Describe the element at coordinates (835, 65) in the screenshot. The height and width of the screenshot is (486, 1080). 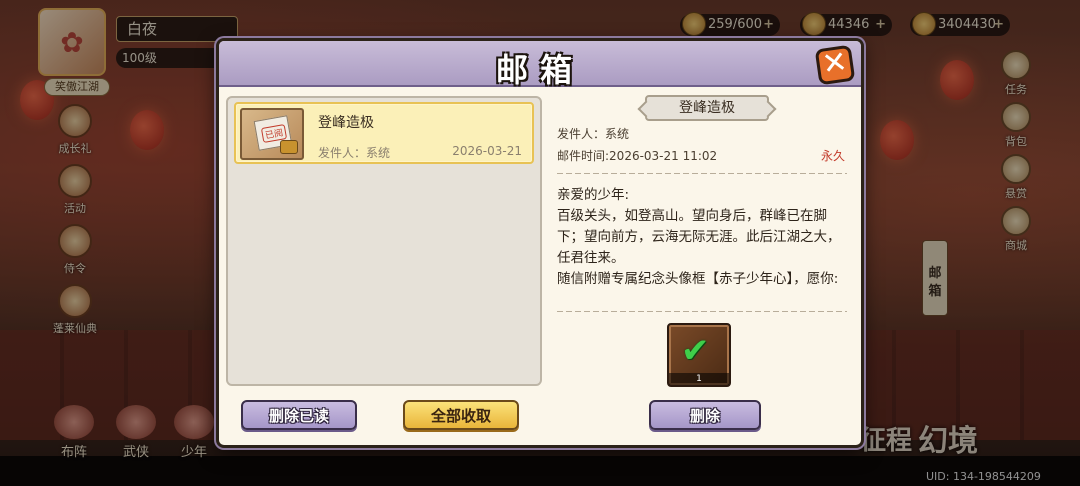
I see `close-button: ✕` at that location.